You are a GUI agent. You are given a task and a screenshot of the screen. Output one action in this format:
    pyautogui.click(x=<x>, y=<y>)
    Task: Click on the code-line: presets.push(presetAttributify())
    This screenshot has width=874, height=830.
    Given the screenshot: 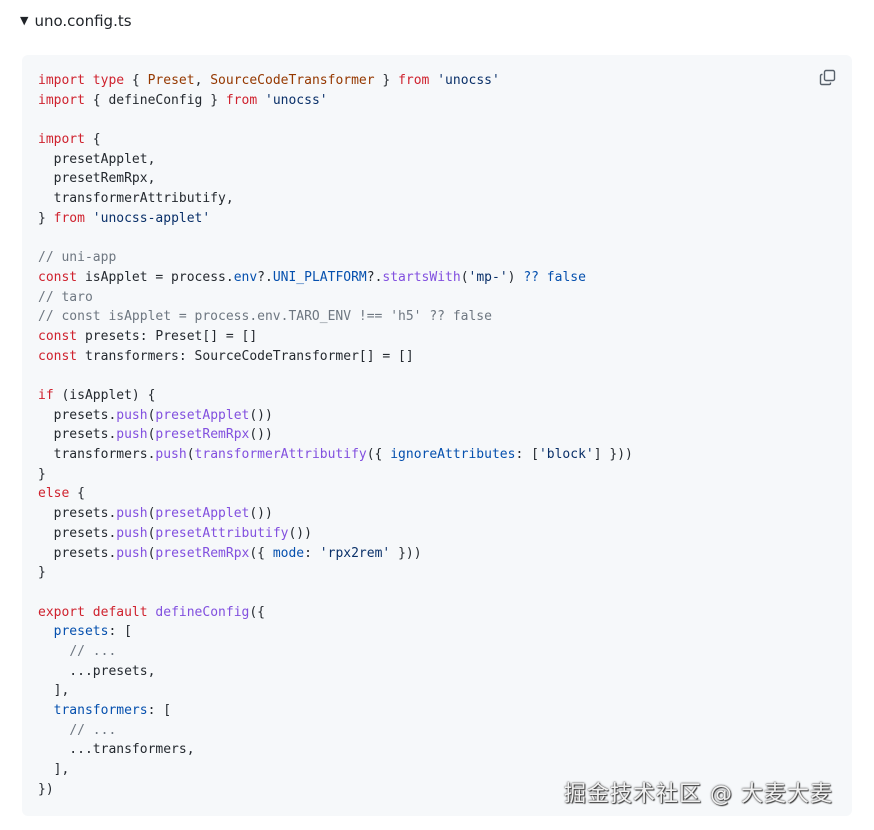 What is the action you would take?
    pyautogui.click(x=335, y=534)
    